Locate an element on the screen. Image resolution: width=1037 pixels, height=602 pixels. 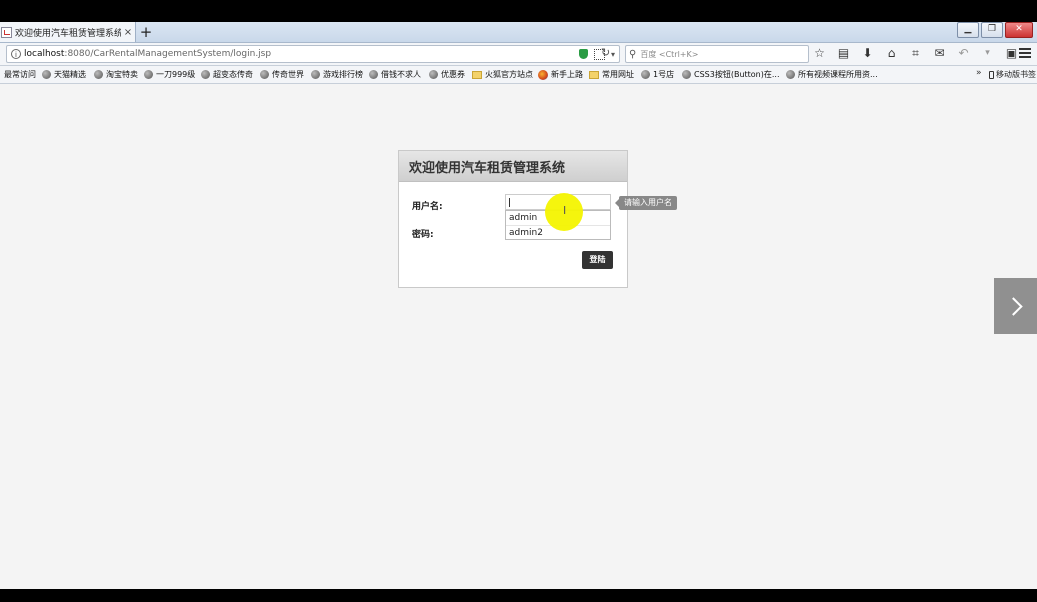
tab-title: 欢迎使用汽车租赁管理系统 is located at coordinates (68, 33).